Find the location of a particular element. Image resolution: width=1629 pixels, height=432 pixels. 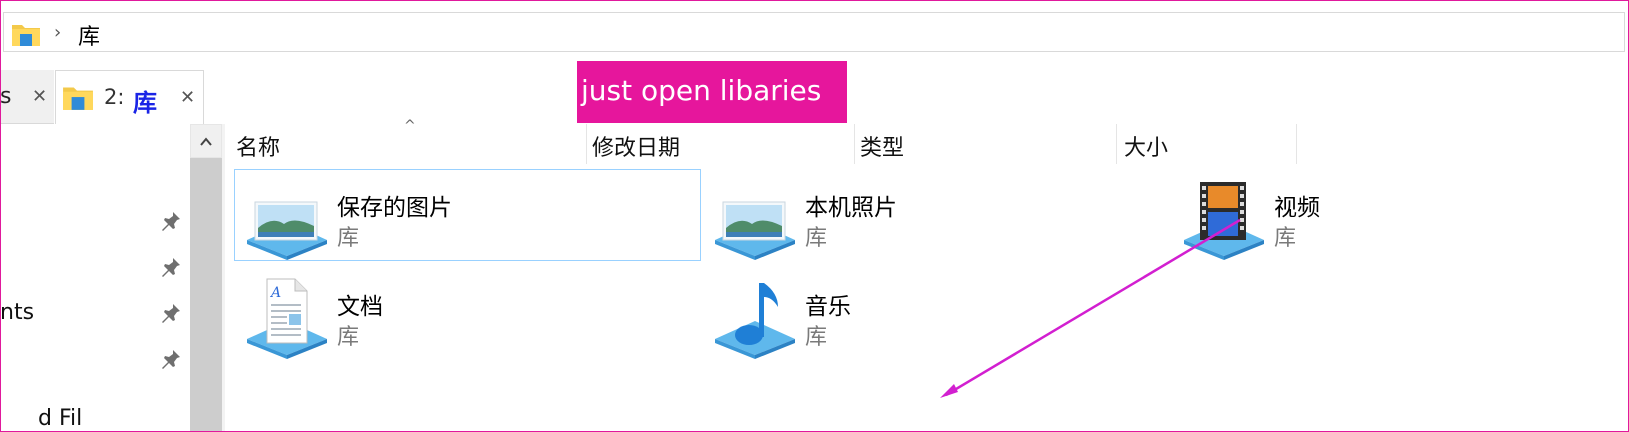

breadcrumb-chevron-icon: › is located at coordinates (57, 32).